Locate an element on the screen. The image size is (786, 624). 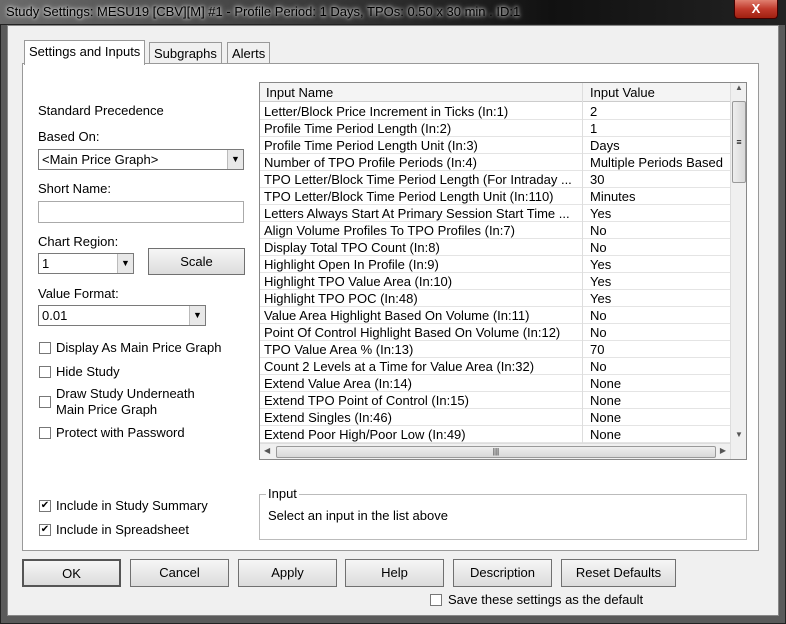
chart-region-label: Chart Region: is located at coordinates (78, 241).